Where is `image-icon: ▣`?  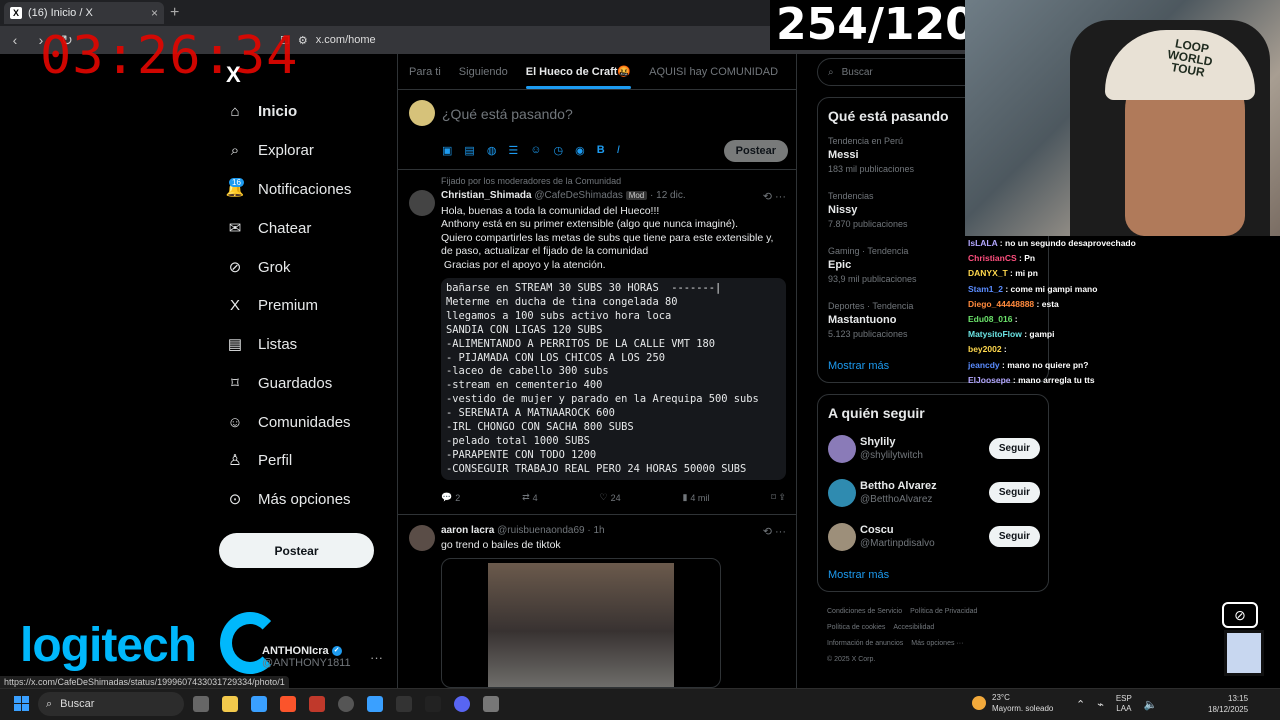 image-icon: ▣ is located at coordinates (447, 150).